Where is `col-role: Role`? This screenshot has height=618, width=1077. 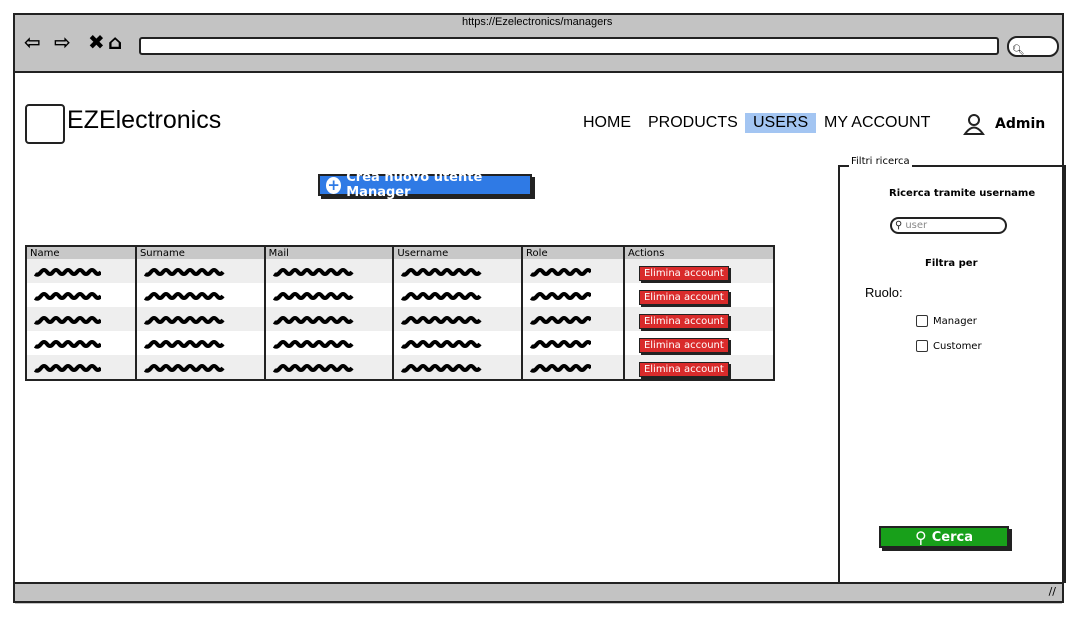 col-role: Role is located at coordinates (572, 252).